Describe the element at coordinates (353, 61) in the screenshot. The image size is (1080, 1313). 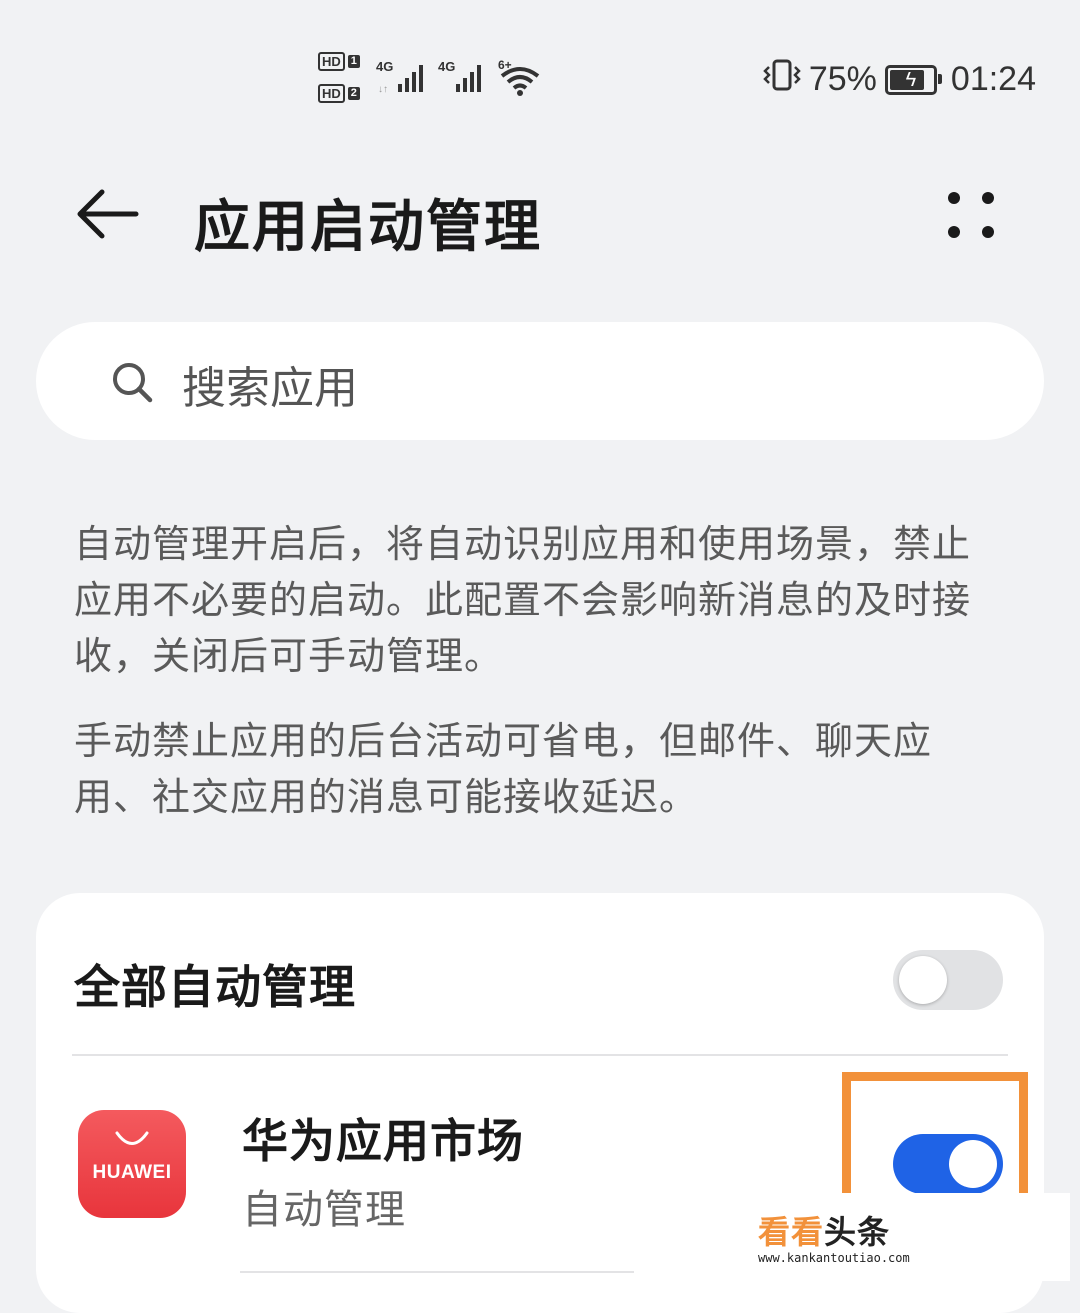
I see `sim-slot-badge: 1` at that location.